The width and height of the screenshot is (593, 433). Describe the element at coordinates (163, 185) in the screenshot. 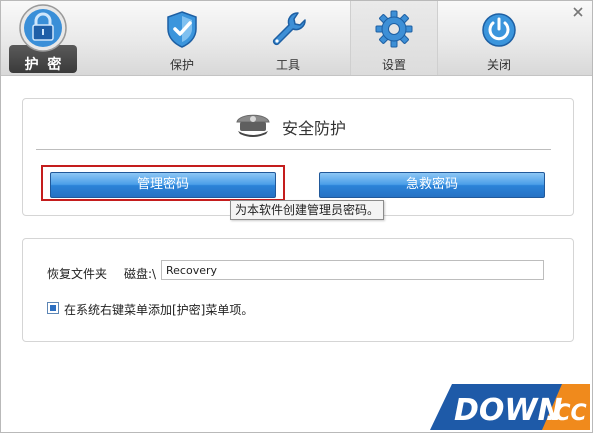

I see `manage-password-button: 管理密码` at that location.